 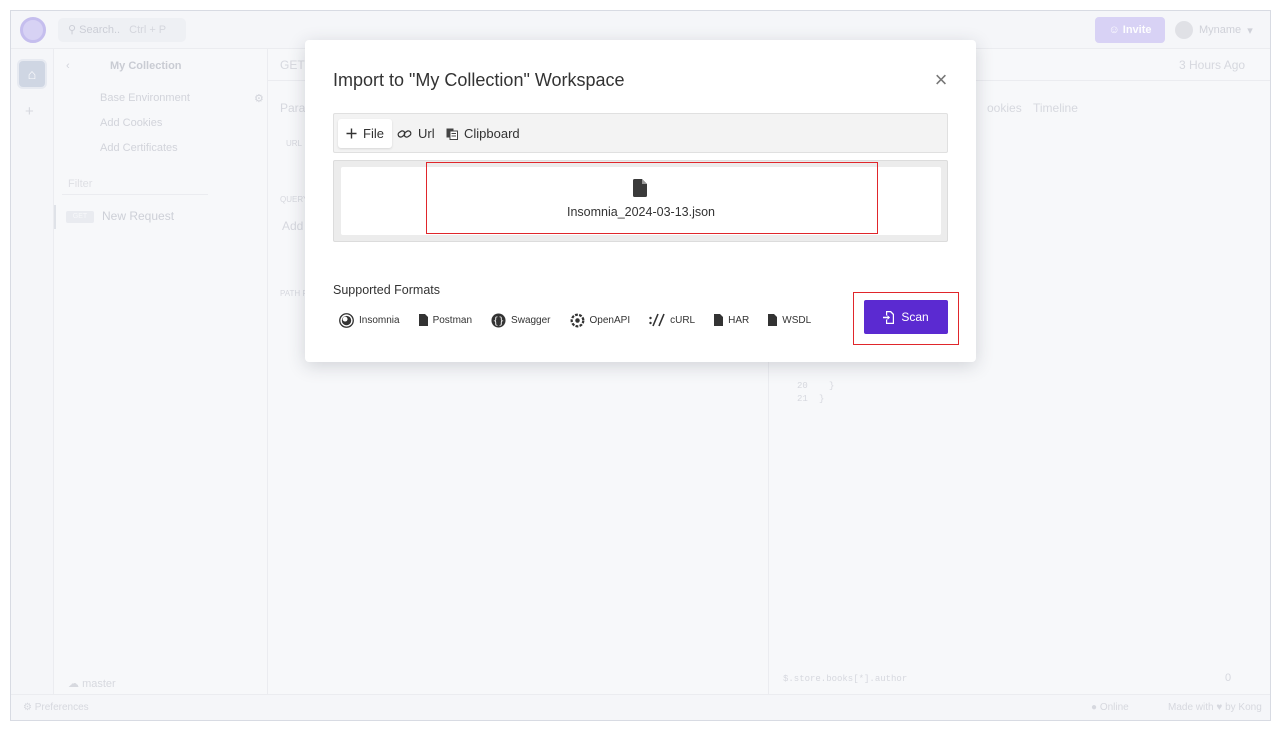 I want to click on format-label: Swagger, so click(x=531, y=320).